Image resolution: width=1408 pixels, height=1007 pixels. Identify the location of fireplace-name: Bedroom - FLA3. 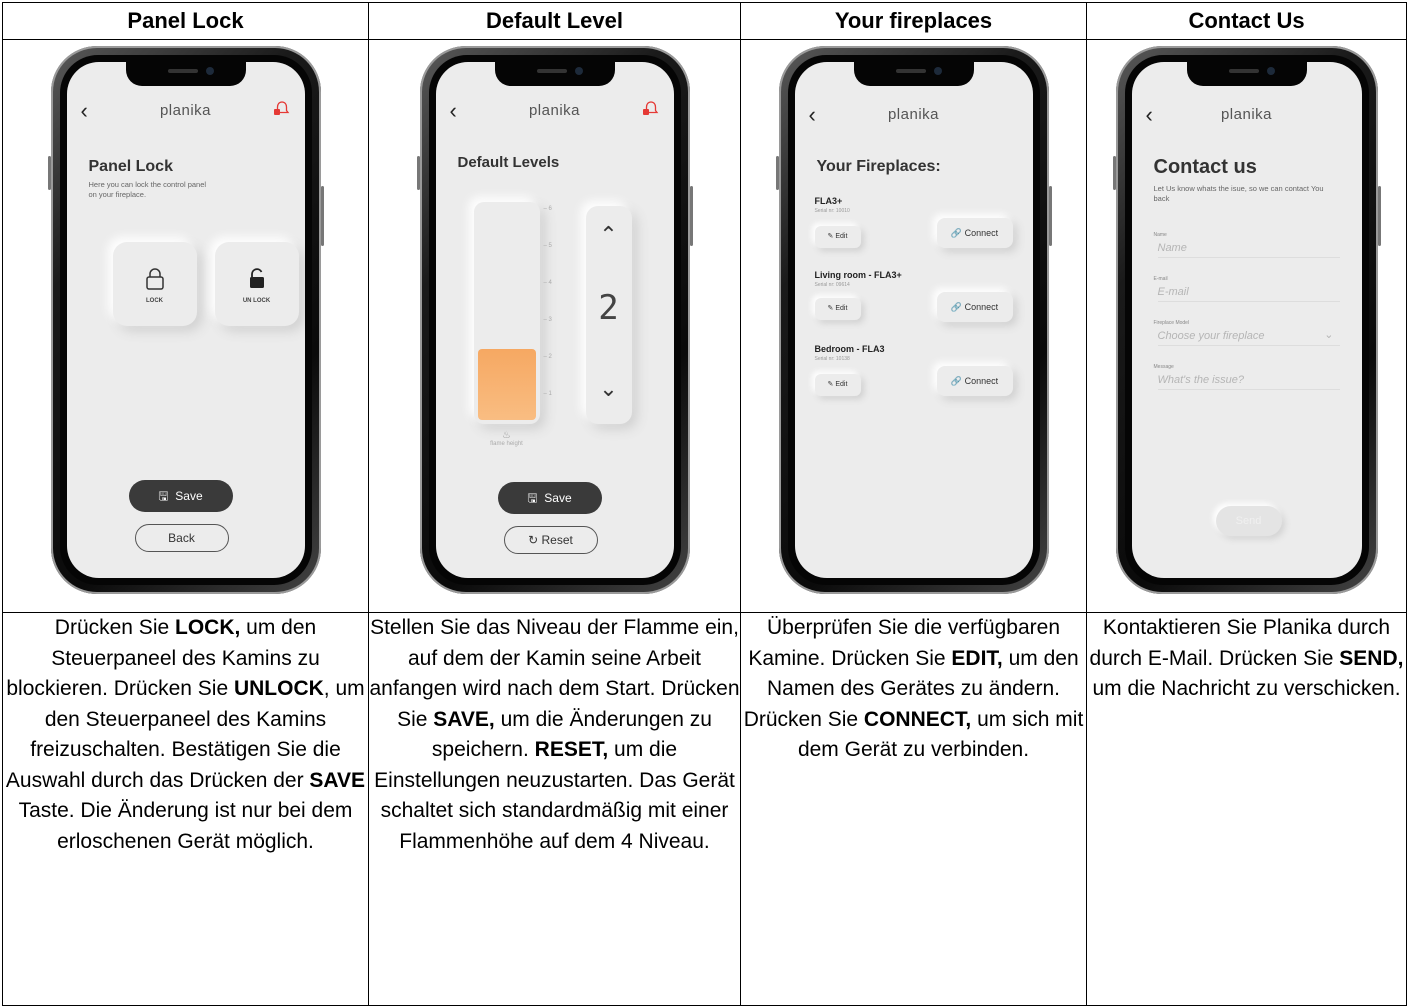
(849, 349).